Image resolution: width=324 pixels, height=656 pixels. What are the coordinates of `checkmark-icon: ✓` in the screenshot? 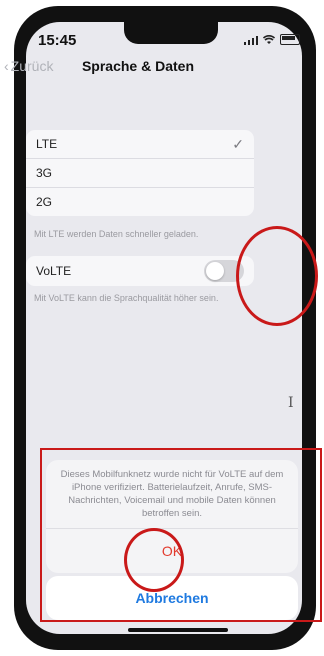 It's located at (238, 143).